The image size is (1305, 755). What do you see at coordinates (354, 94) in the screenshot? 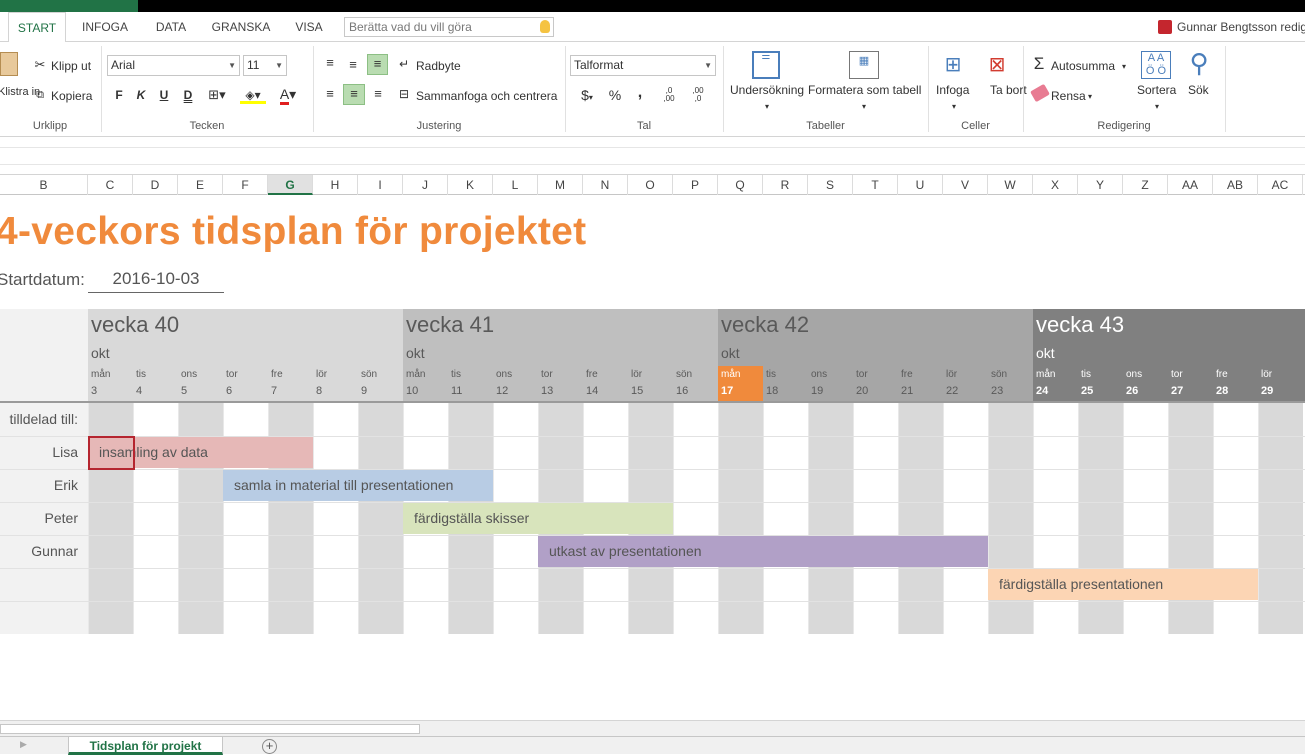
I see `align-center-icon: ≡` at bounding box center [354, 94].